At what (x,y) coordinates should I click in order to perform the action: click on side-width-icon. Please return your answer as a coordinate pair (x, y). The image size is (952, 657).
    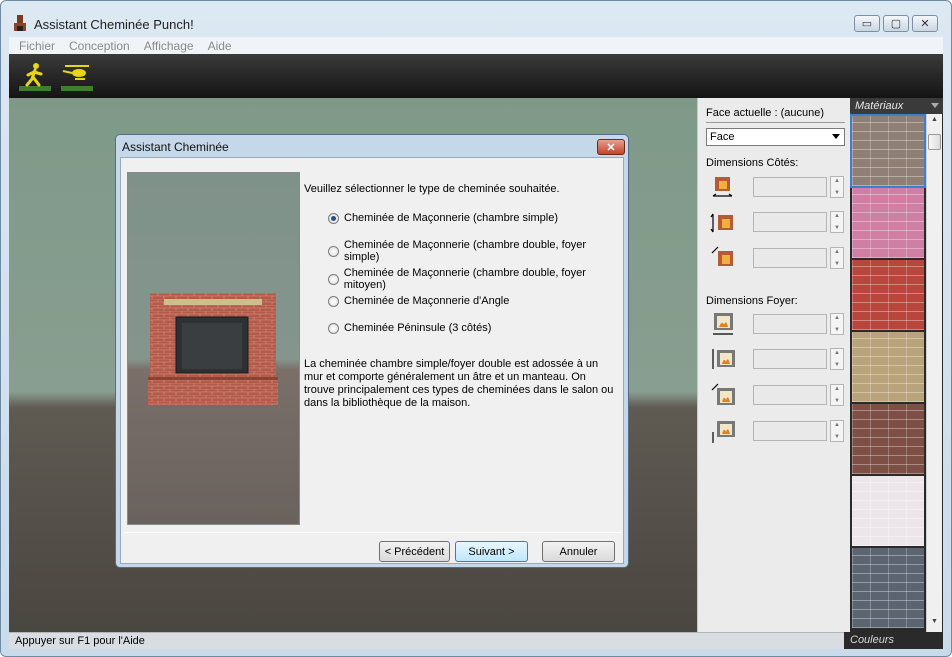
    Looking at the image, I should click on (722, 187).